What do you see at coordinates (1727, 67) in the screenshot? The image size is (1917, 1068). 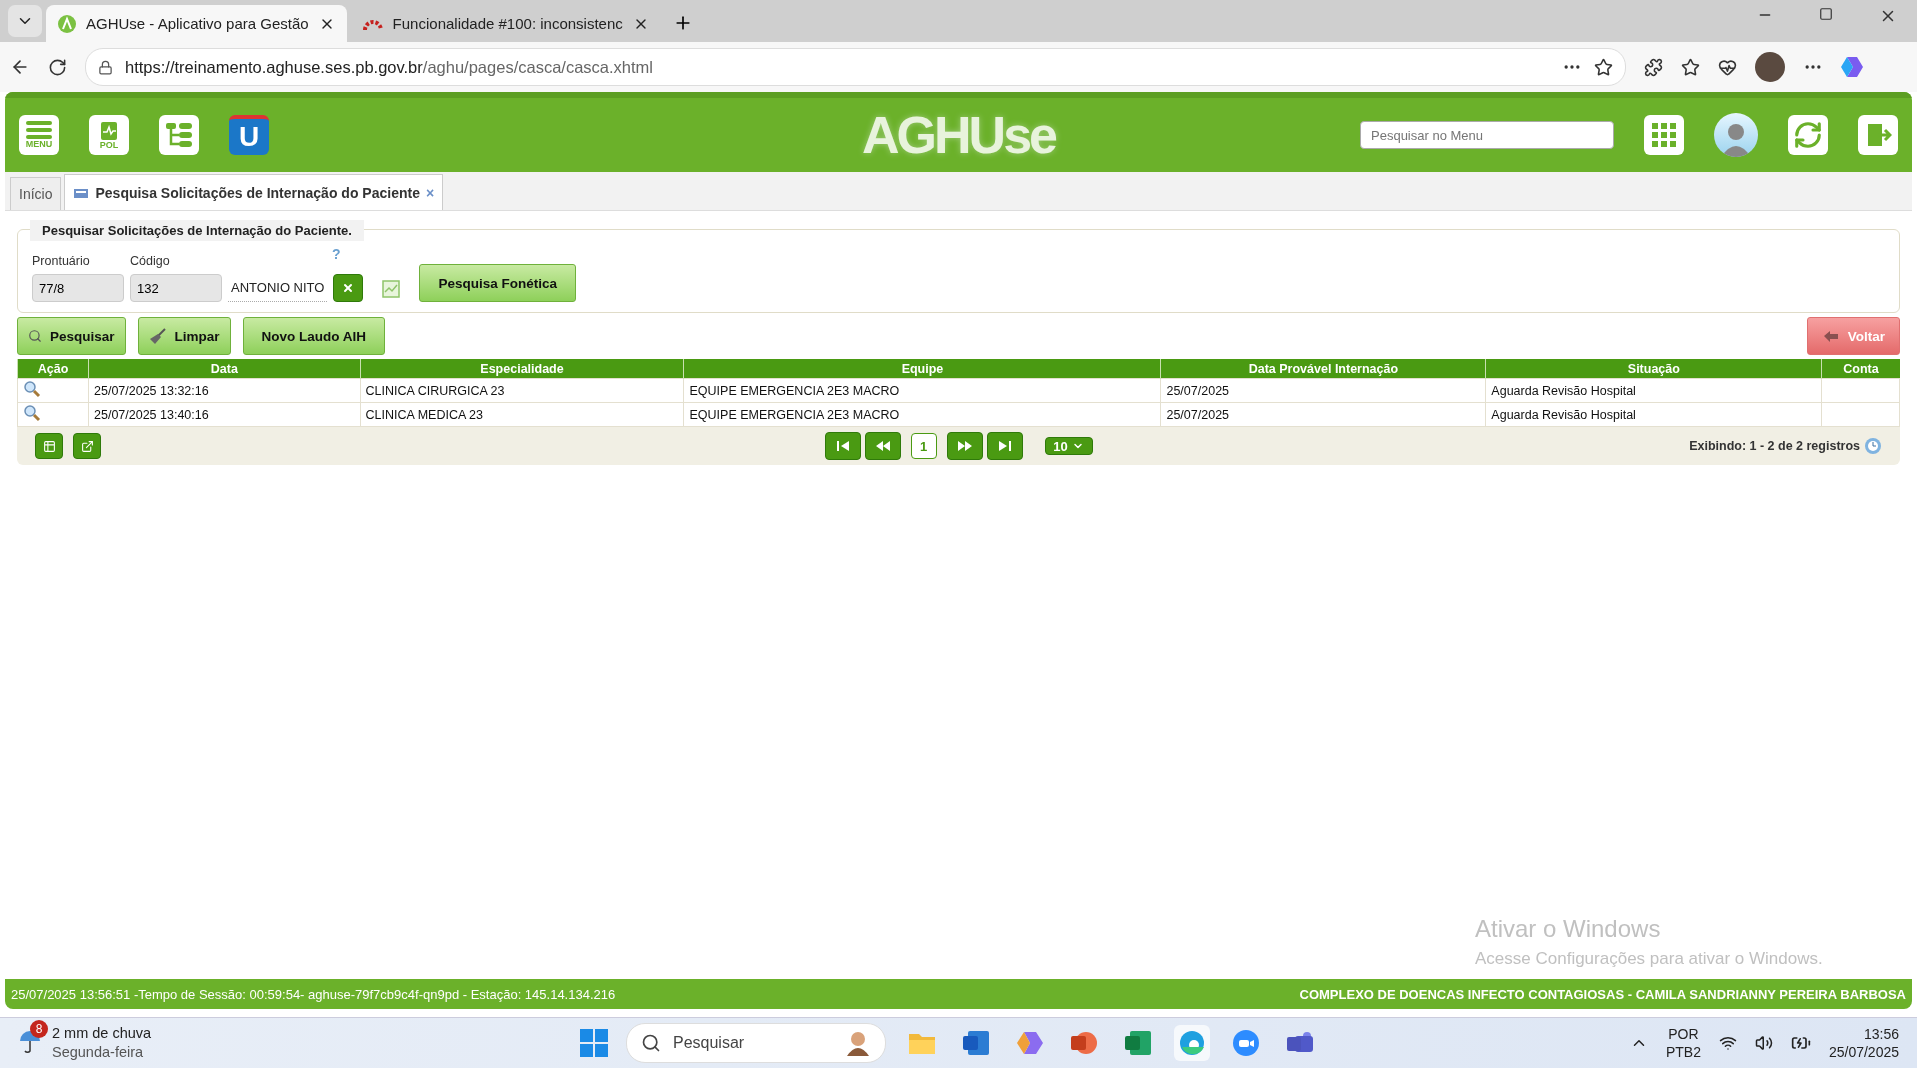 I see `heart-pulse-icon` at bounding box center [1727, 67].